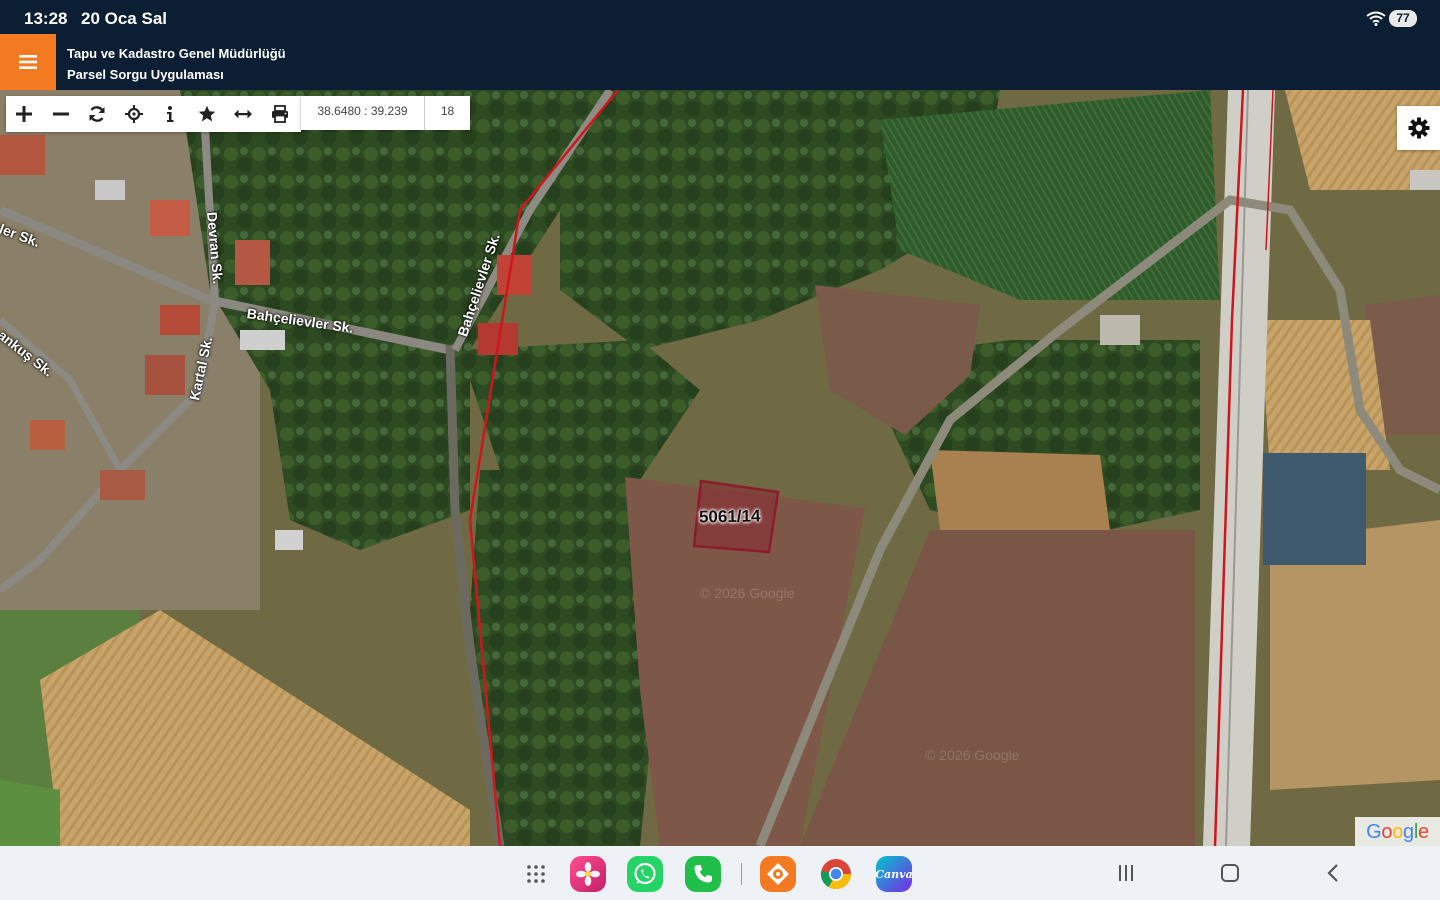 The width and height of the screenshot is (1440, 900). What do you see at coordinates (363, 113) in the screenshot?
I see `coordinate-readout: 38.6480 : 39.239` at bounding box center [363, 113].